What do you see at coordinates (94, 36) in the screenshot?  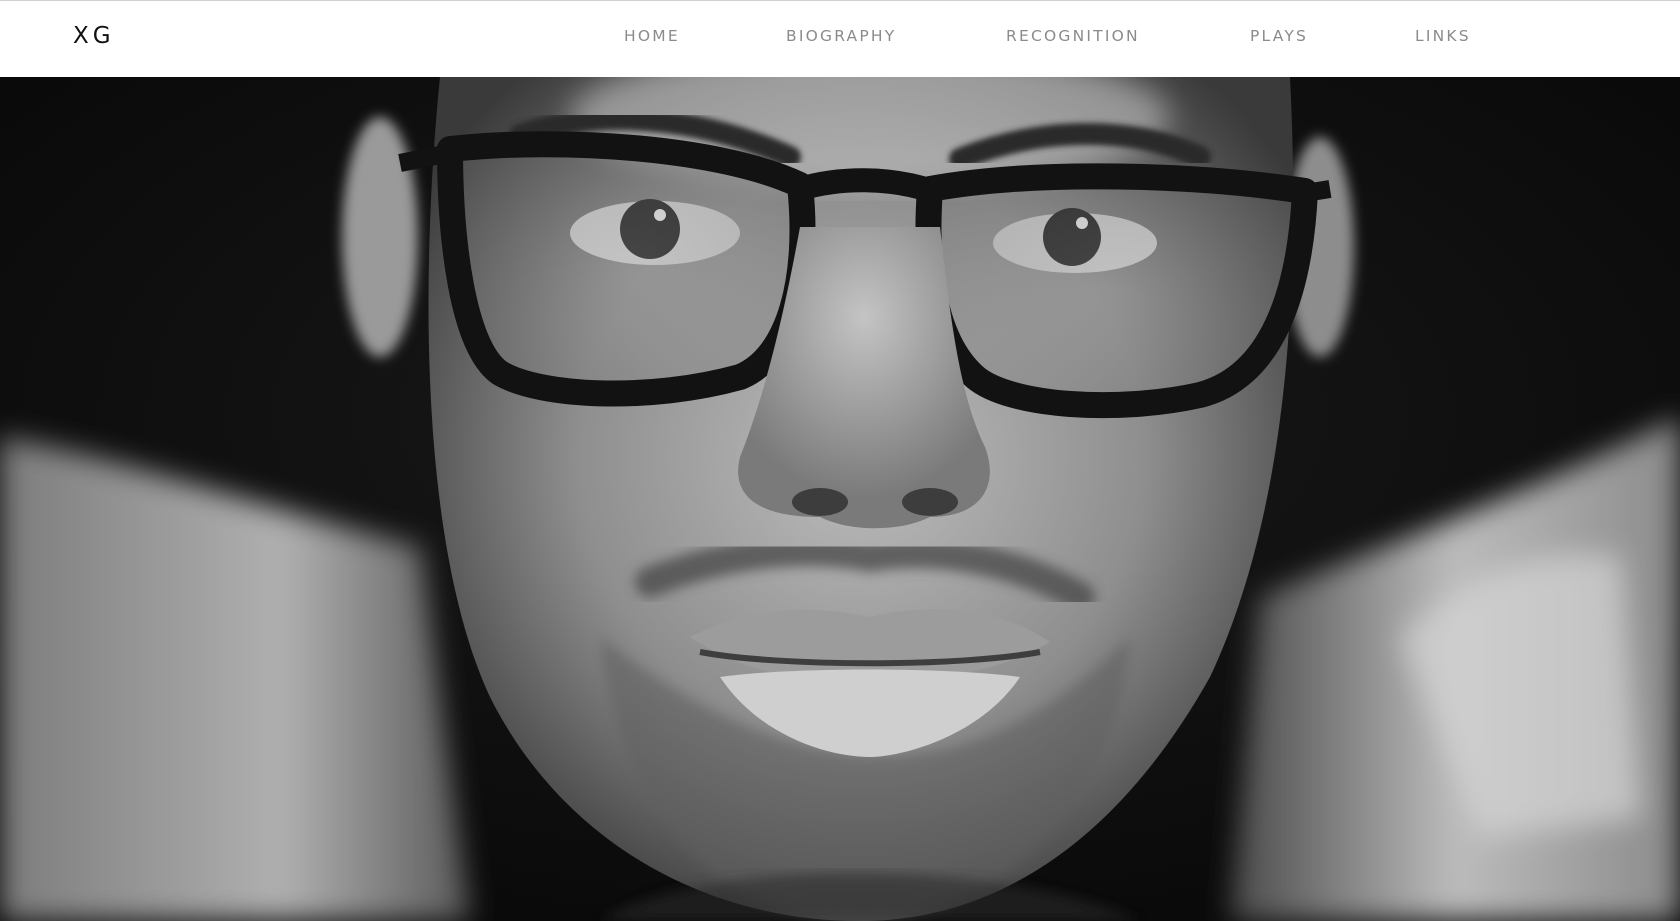 I see `site-logo: XG` at bounding box center [94, 36].